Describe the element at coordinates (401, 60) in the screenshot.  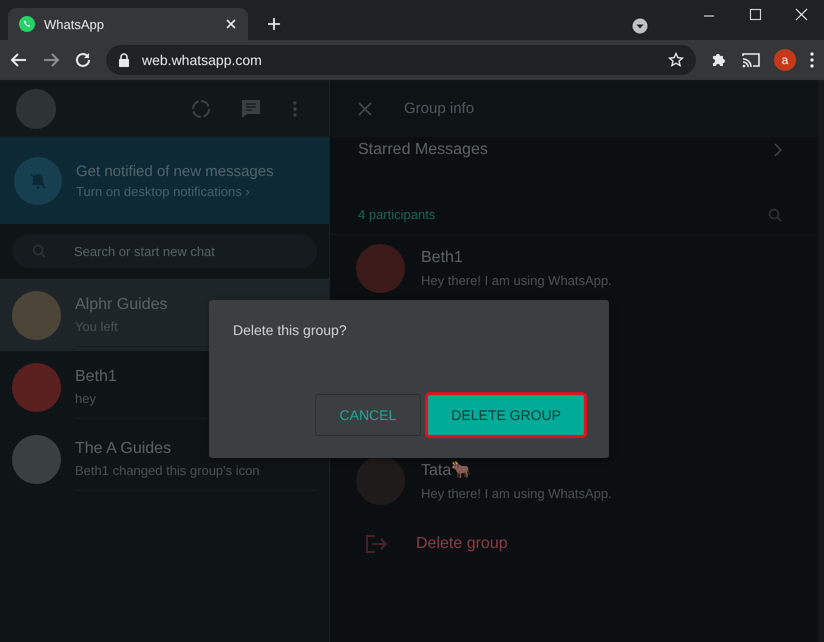
I see `address-bar: web.whatsapp.com` at that location.